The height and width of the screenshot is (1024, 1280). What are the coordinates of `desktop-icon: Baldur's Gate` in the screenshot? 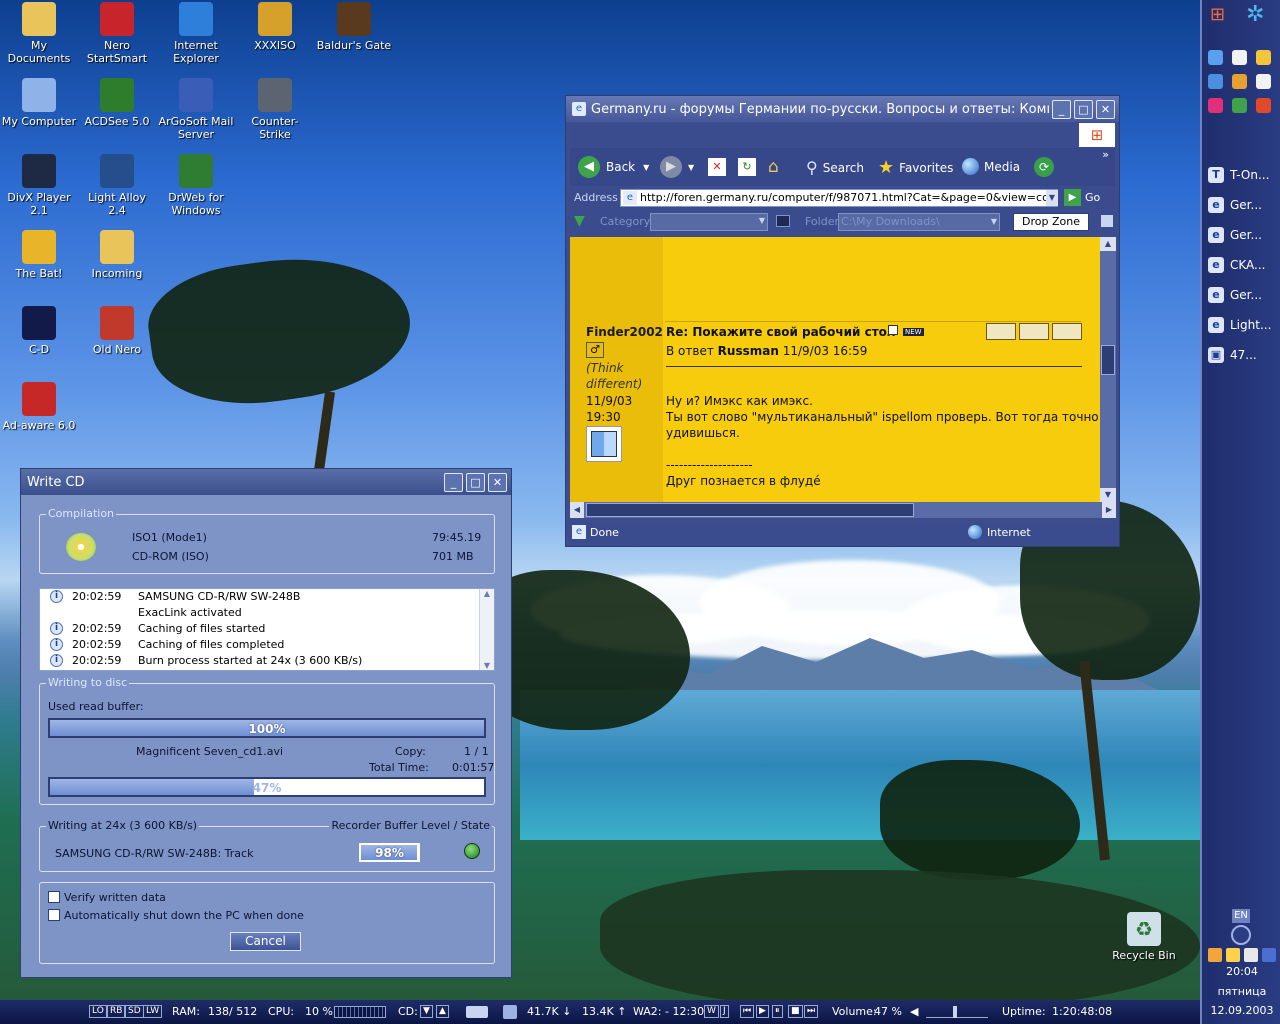 It's located at (354, 27).